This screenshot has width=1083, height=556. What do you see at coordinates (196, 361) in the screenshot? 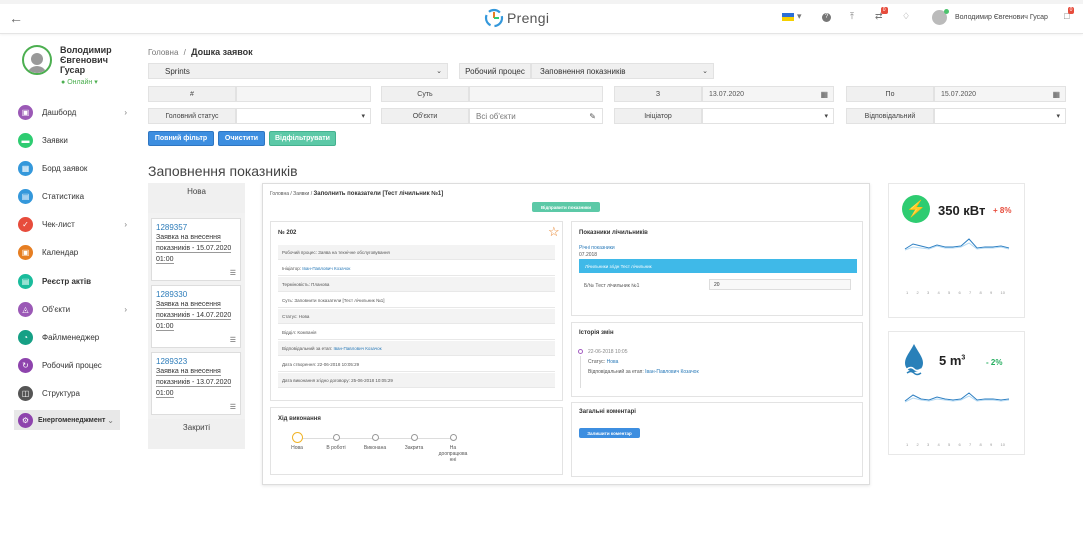
I see `card-id: 1289323` at bounding box center [196, 361].